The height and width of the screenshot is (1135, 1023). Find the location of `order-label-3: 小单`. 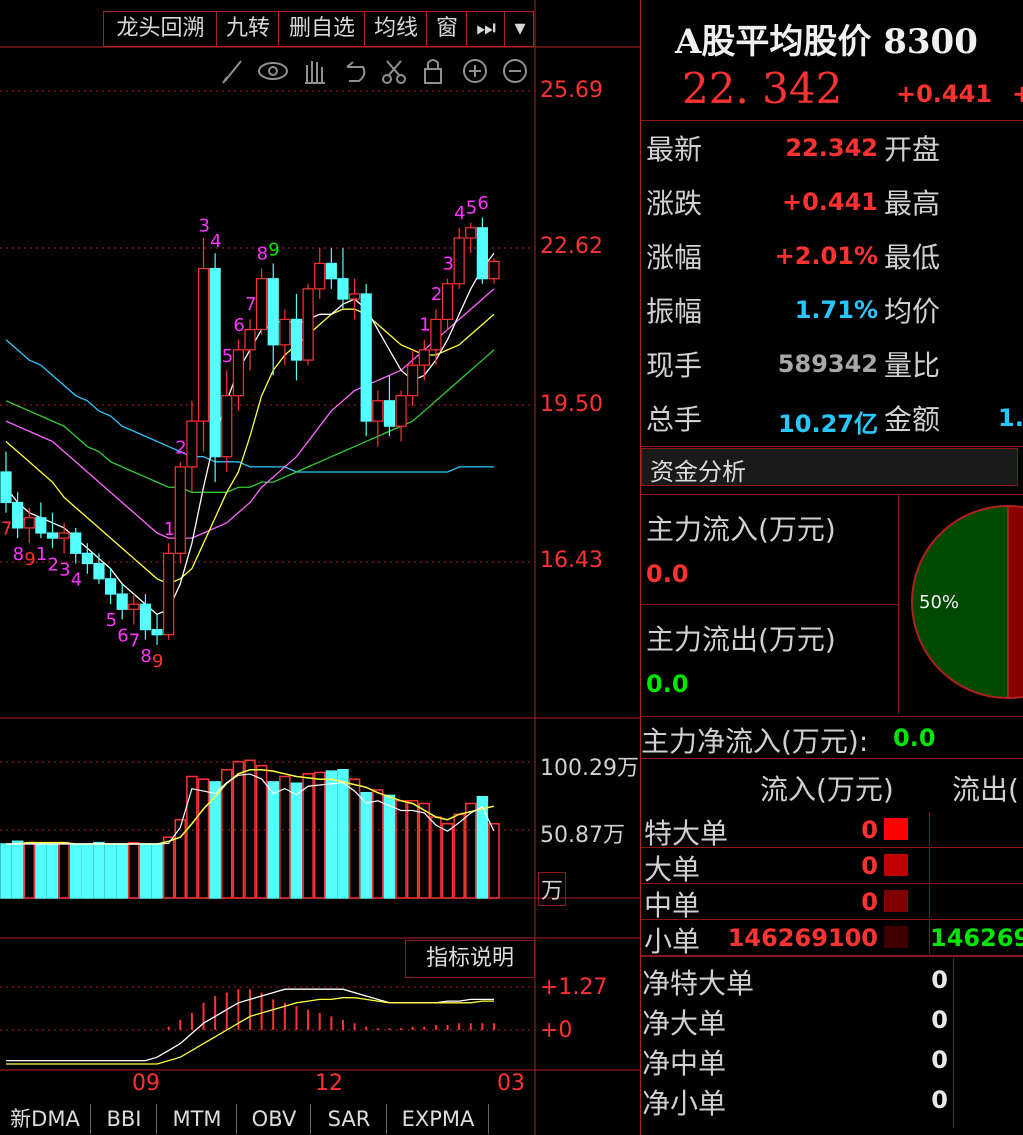

order-label-3: 小单 is located at coordinates (672, 941).